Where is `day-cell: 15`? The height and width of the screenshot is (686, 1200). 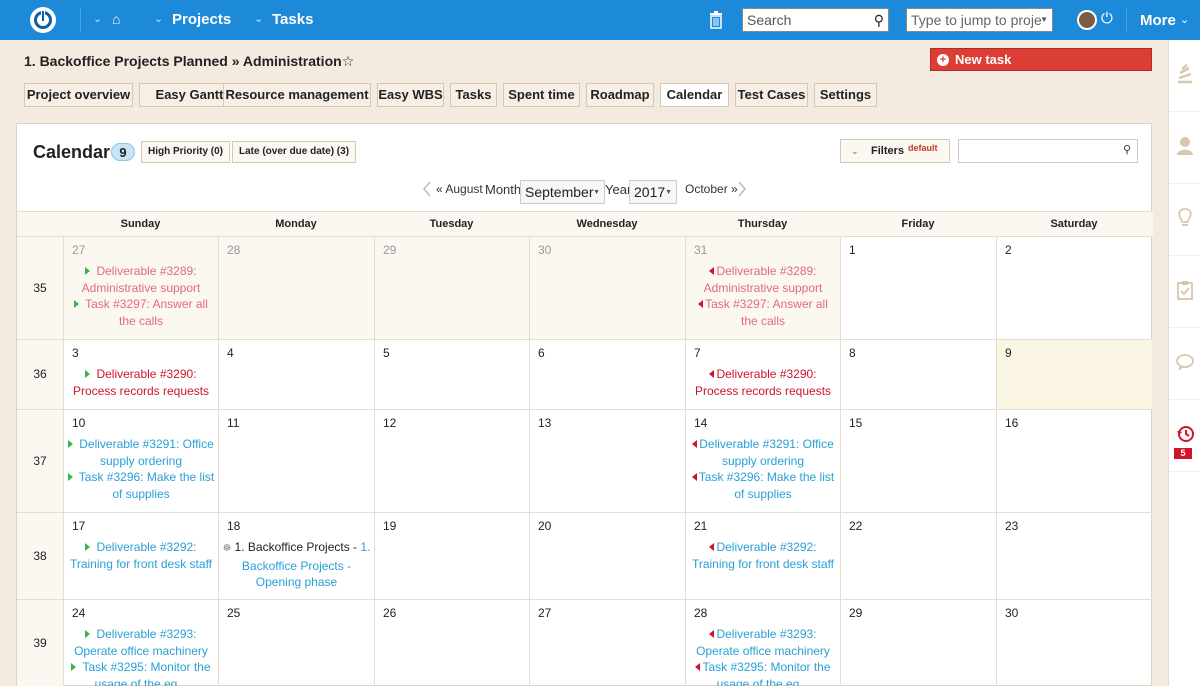
day-cell: 15 is located at coordinates (918, 461).